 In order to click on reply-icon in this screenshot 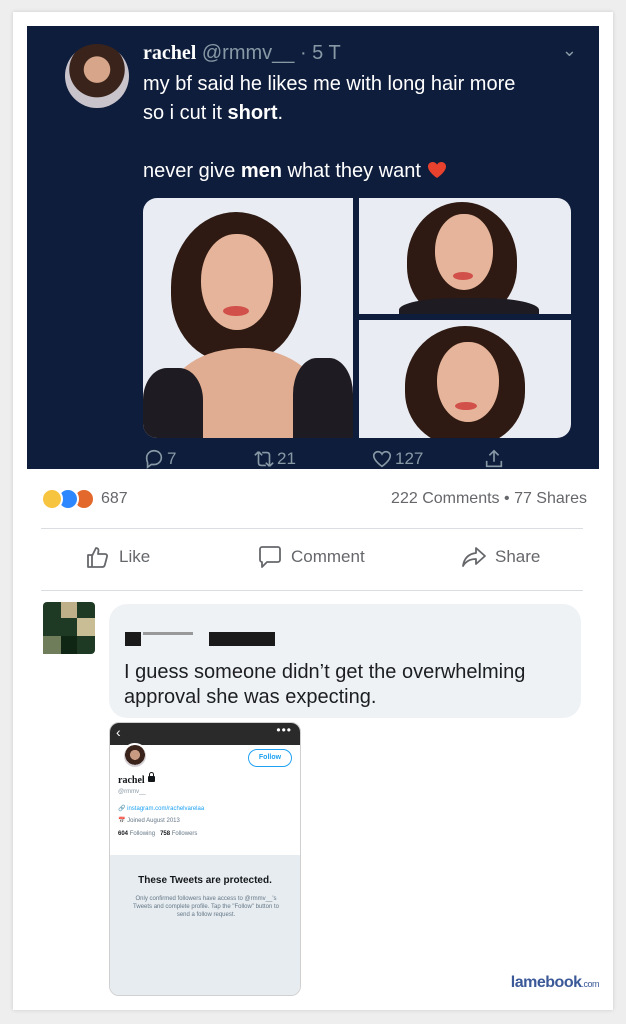, I will do `click(154, 459)`.